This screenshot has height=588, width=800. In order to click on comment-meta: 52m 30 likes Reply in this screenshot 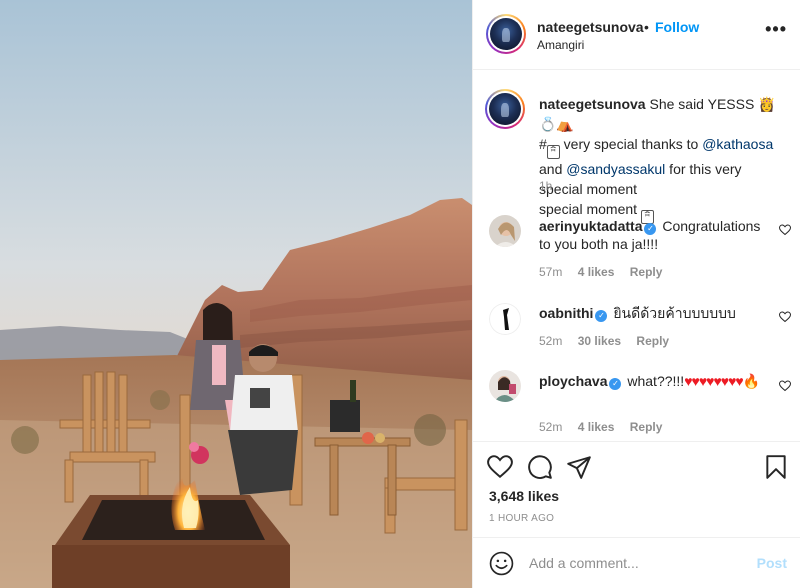, I will do `click(610, 341)`.